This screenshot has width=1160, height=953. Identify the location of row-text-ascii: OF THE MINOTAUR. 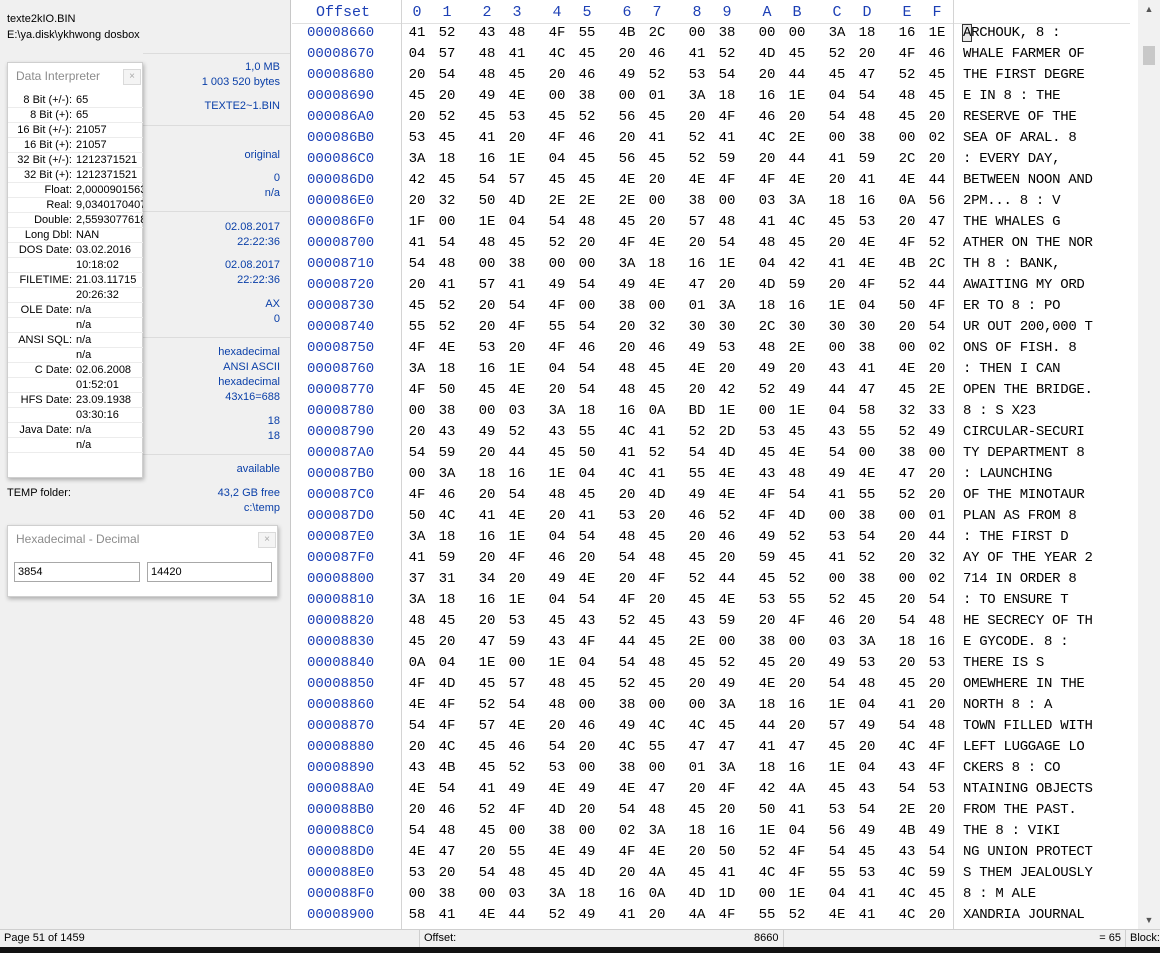
(1024, 495).